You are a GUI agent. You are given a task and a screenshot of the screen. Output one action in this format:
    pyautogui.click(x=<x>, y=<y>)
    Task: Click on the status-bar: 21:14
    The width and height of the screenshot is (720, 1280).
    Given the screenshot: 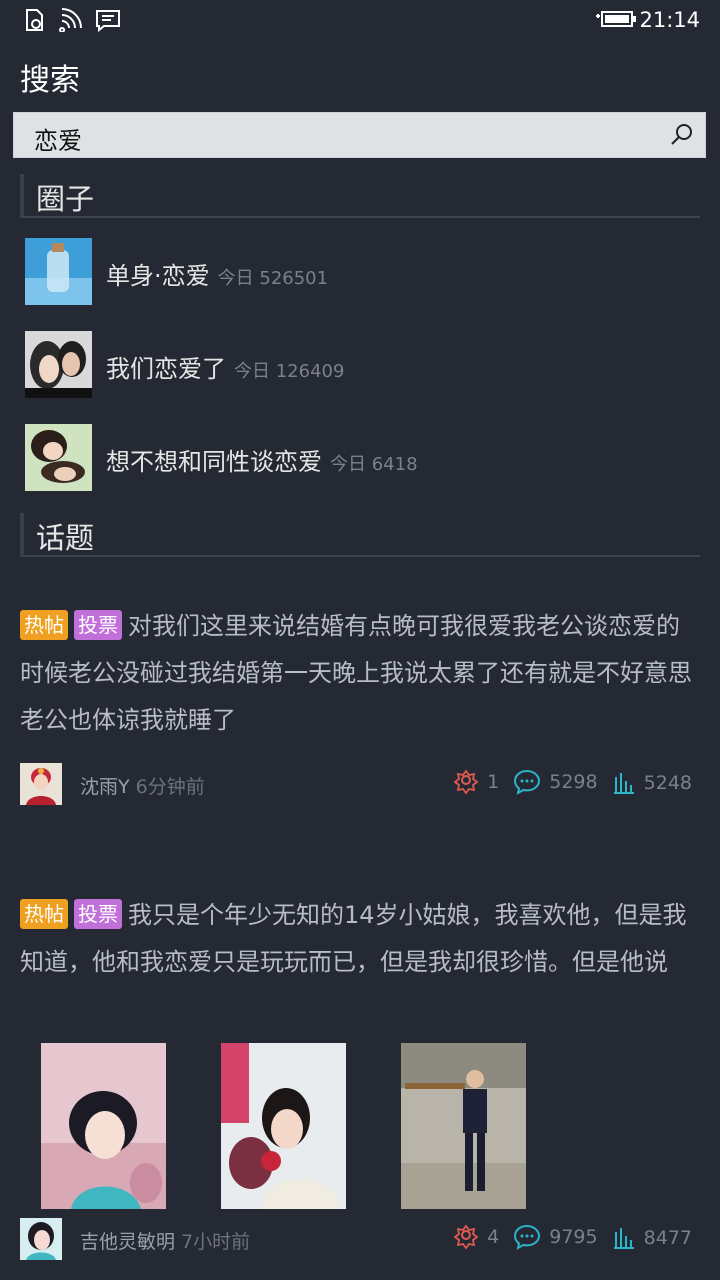 What is the action you would take?
    pyautogui.click(x=360, y=21)
    